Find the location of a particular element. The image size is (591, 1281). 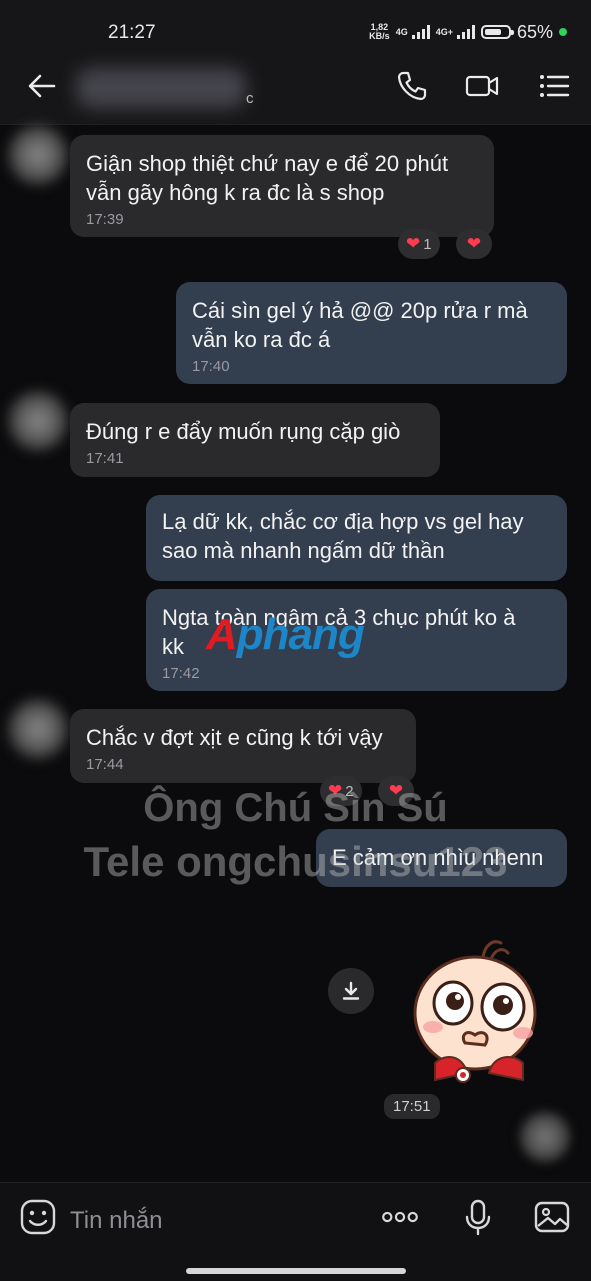

download-button is located at coordinates (351, 991).